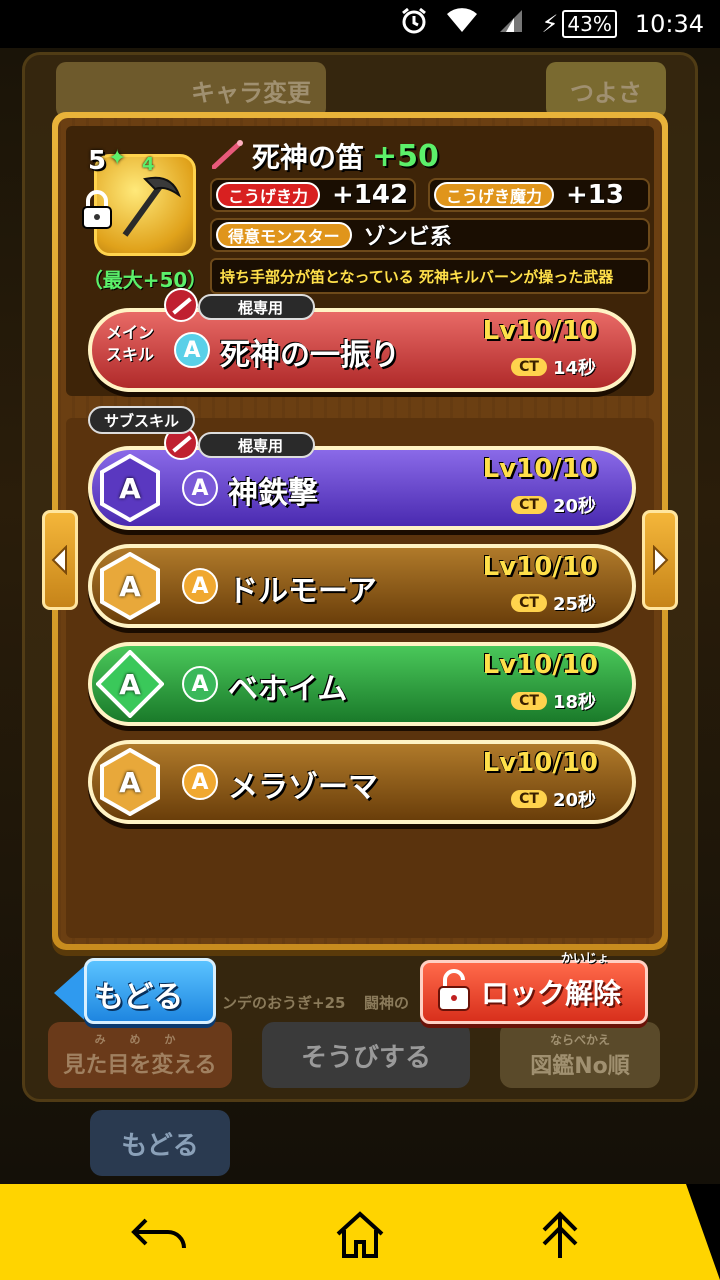  Describe the element at coordinates (366, 1055) in the screenshot. I see `equip-button: そうびする` at that location.